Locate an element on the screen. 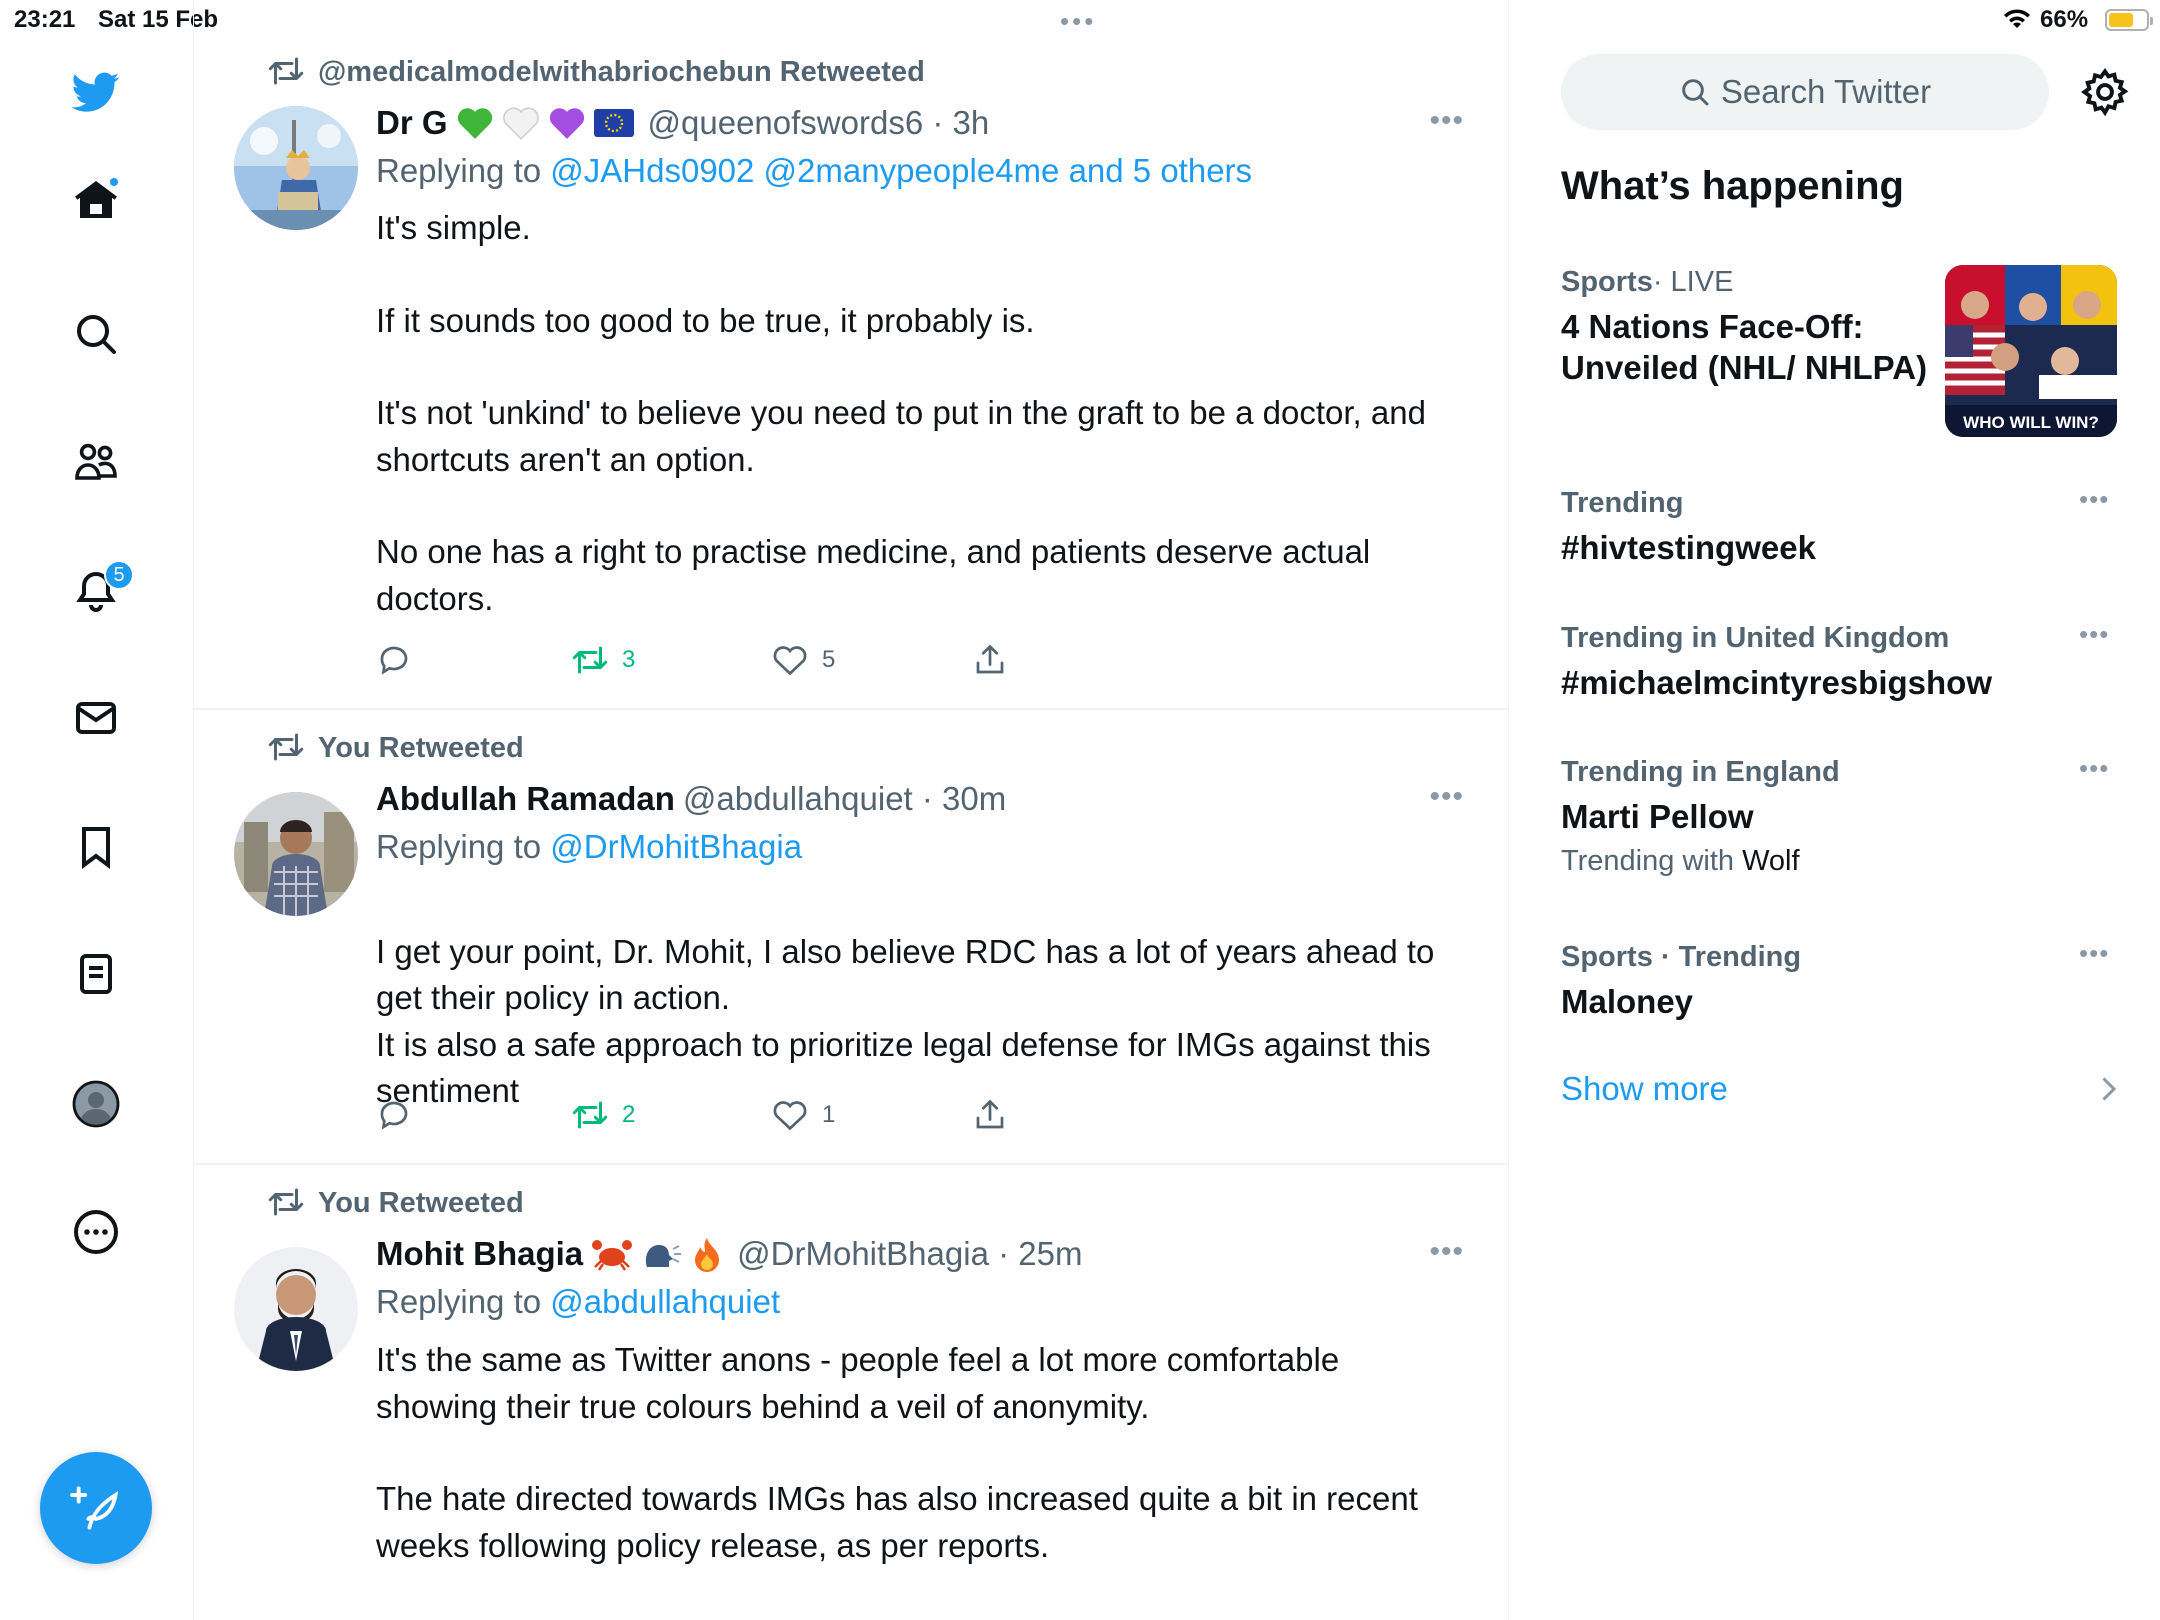 The width and height of the screenshot is (2160, 1620). author-name: Abdullah Ramadan is located at coordinates (525, 799).